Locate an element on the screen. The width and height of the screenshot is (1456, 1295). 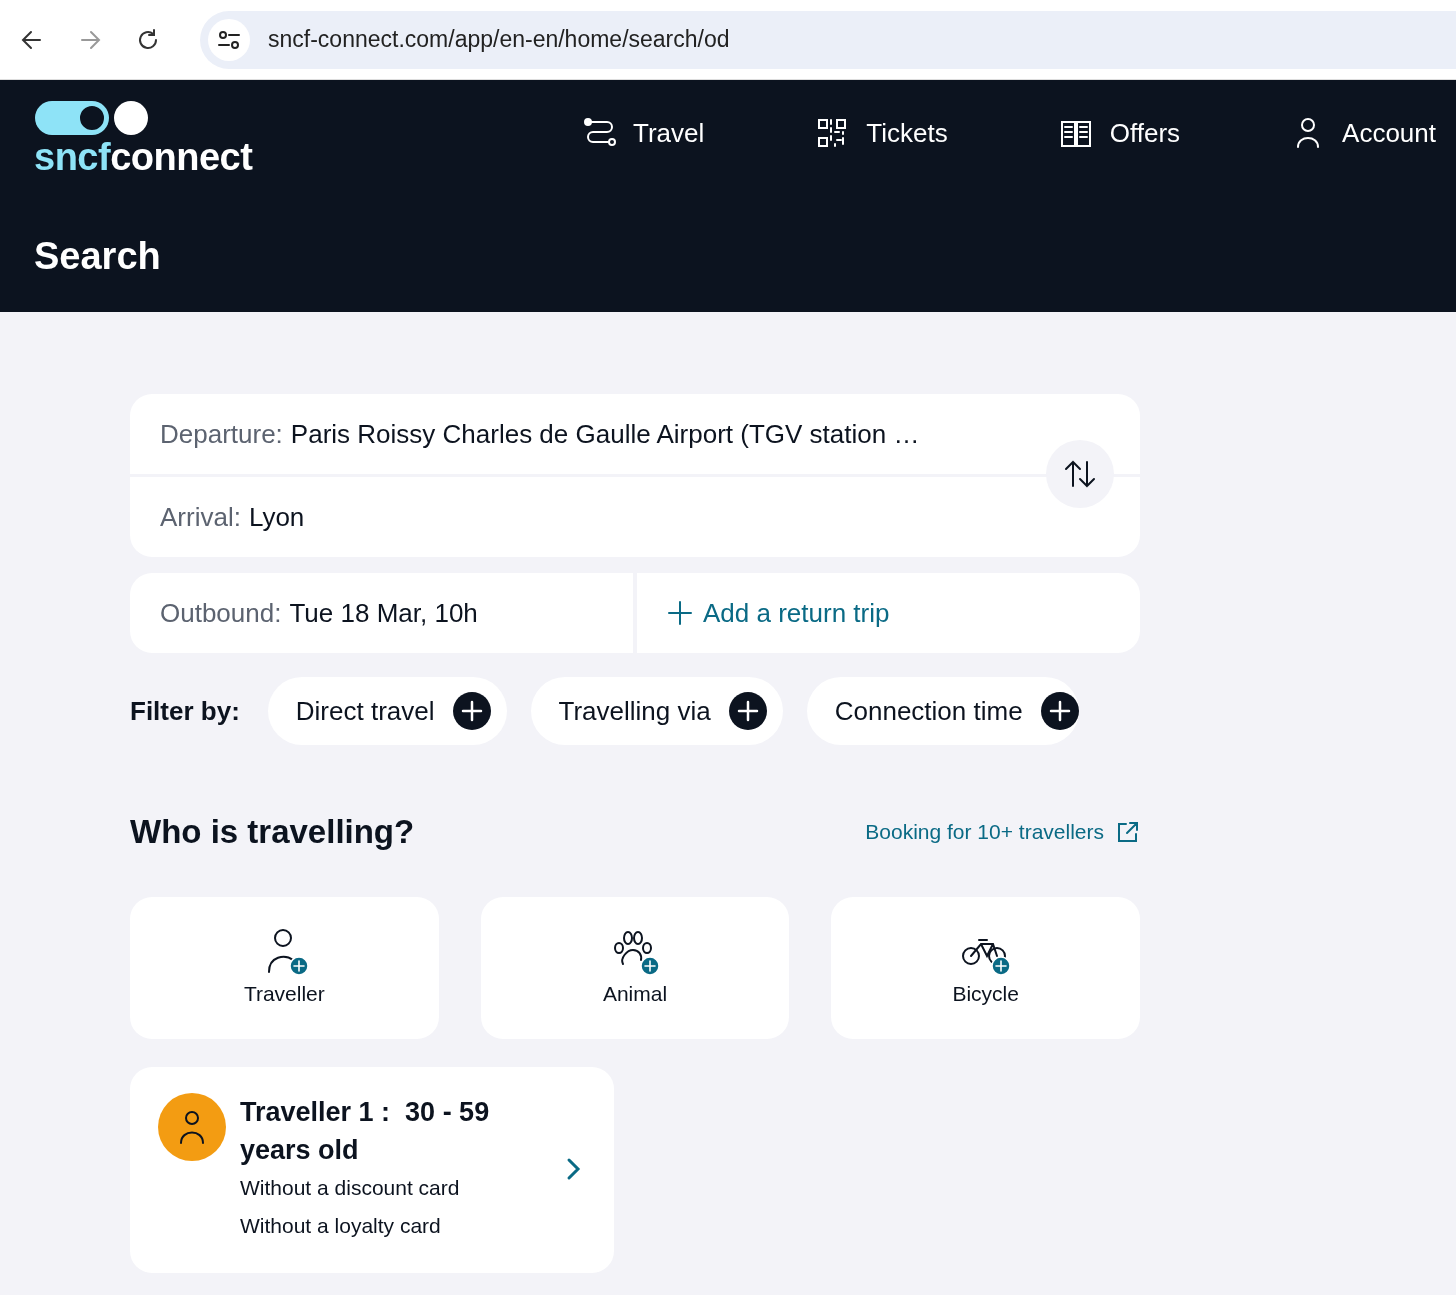
external-link-icon is located at coordinates (1128, 831).